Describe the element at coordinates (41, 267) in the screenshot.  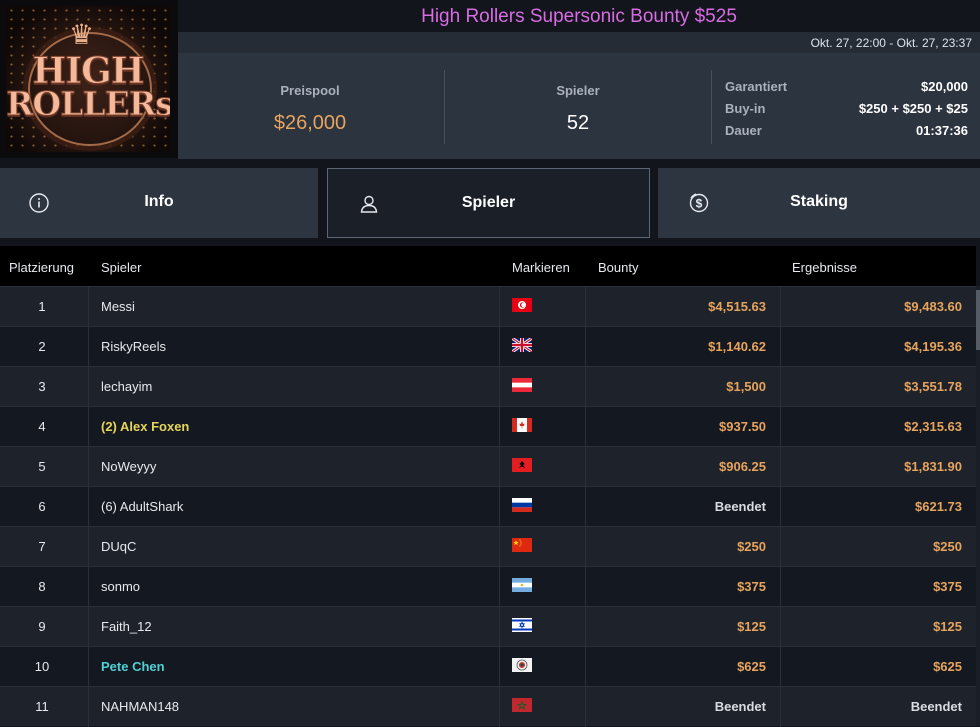
I see `header-rank: Platzierung` at that location.